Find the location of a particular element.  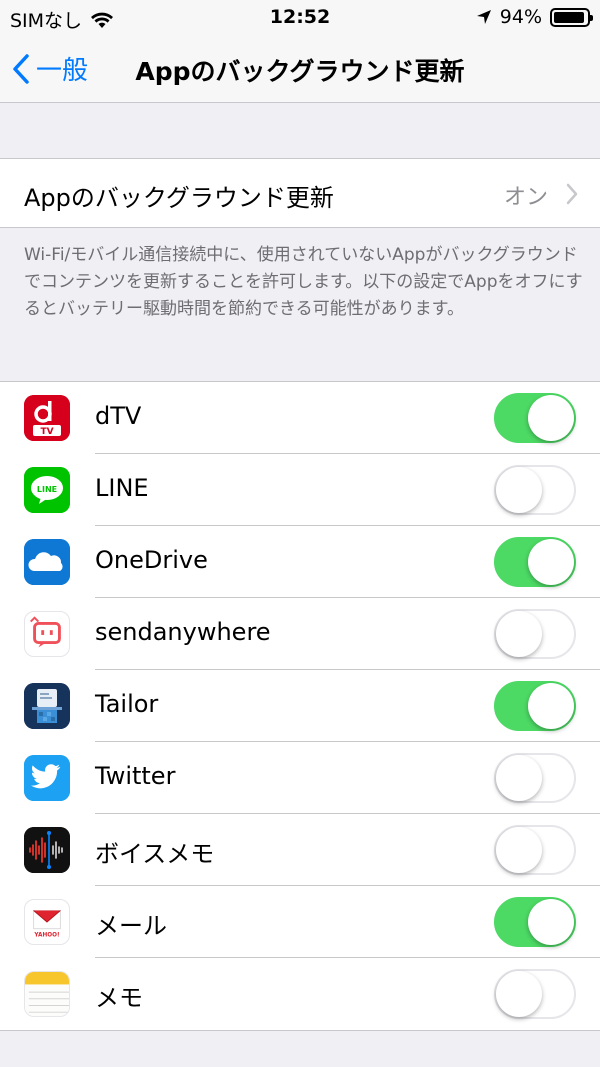

page-title: Appのバックグラウンド更新 is located at coordinates (300, 71).